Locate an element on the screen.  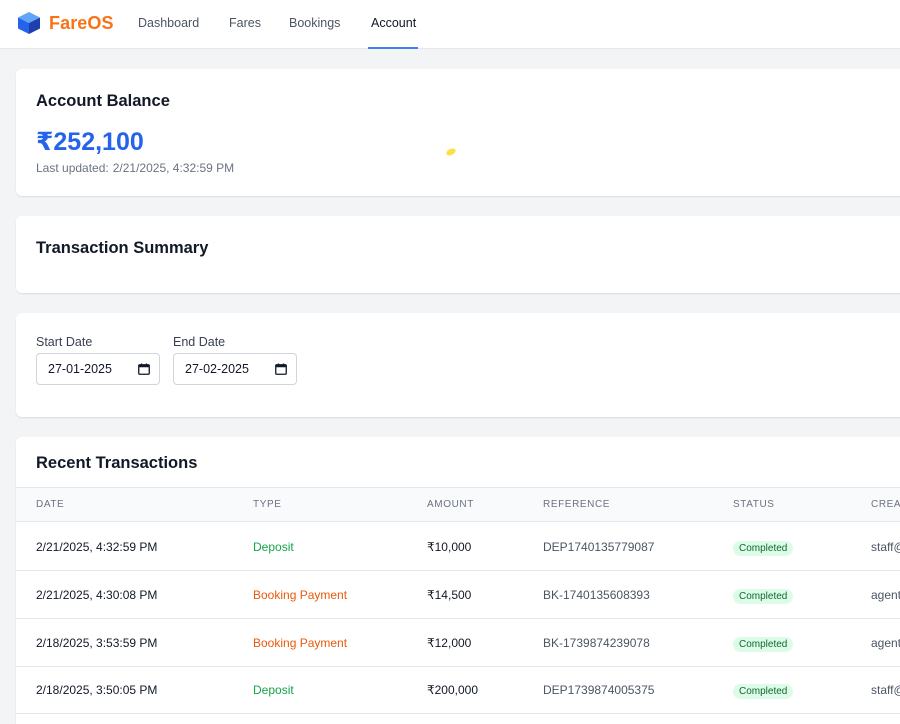
column-header-date: Date is located at coordinates (50, 504).